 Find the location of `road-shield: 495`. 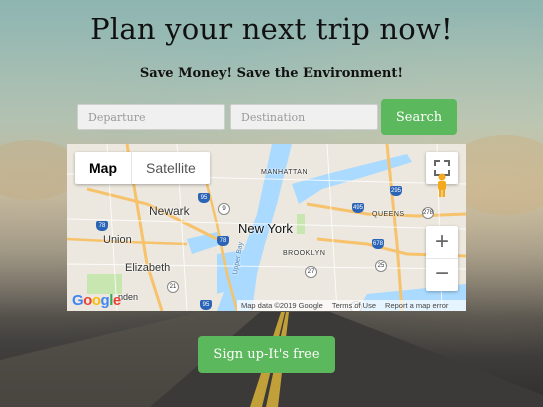

road-shield: 495 is located at coordinates (358, 208).